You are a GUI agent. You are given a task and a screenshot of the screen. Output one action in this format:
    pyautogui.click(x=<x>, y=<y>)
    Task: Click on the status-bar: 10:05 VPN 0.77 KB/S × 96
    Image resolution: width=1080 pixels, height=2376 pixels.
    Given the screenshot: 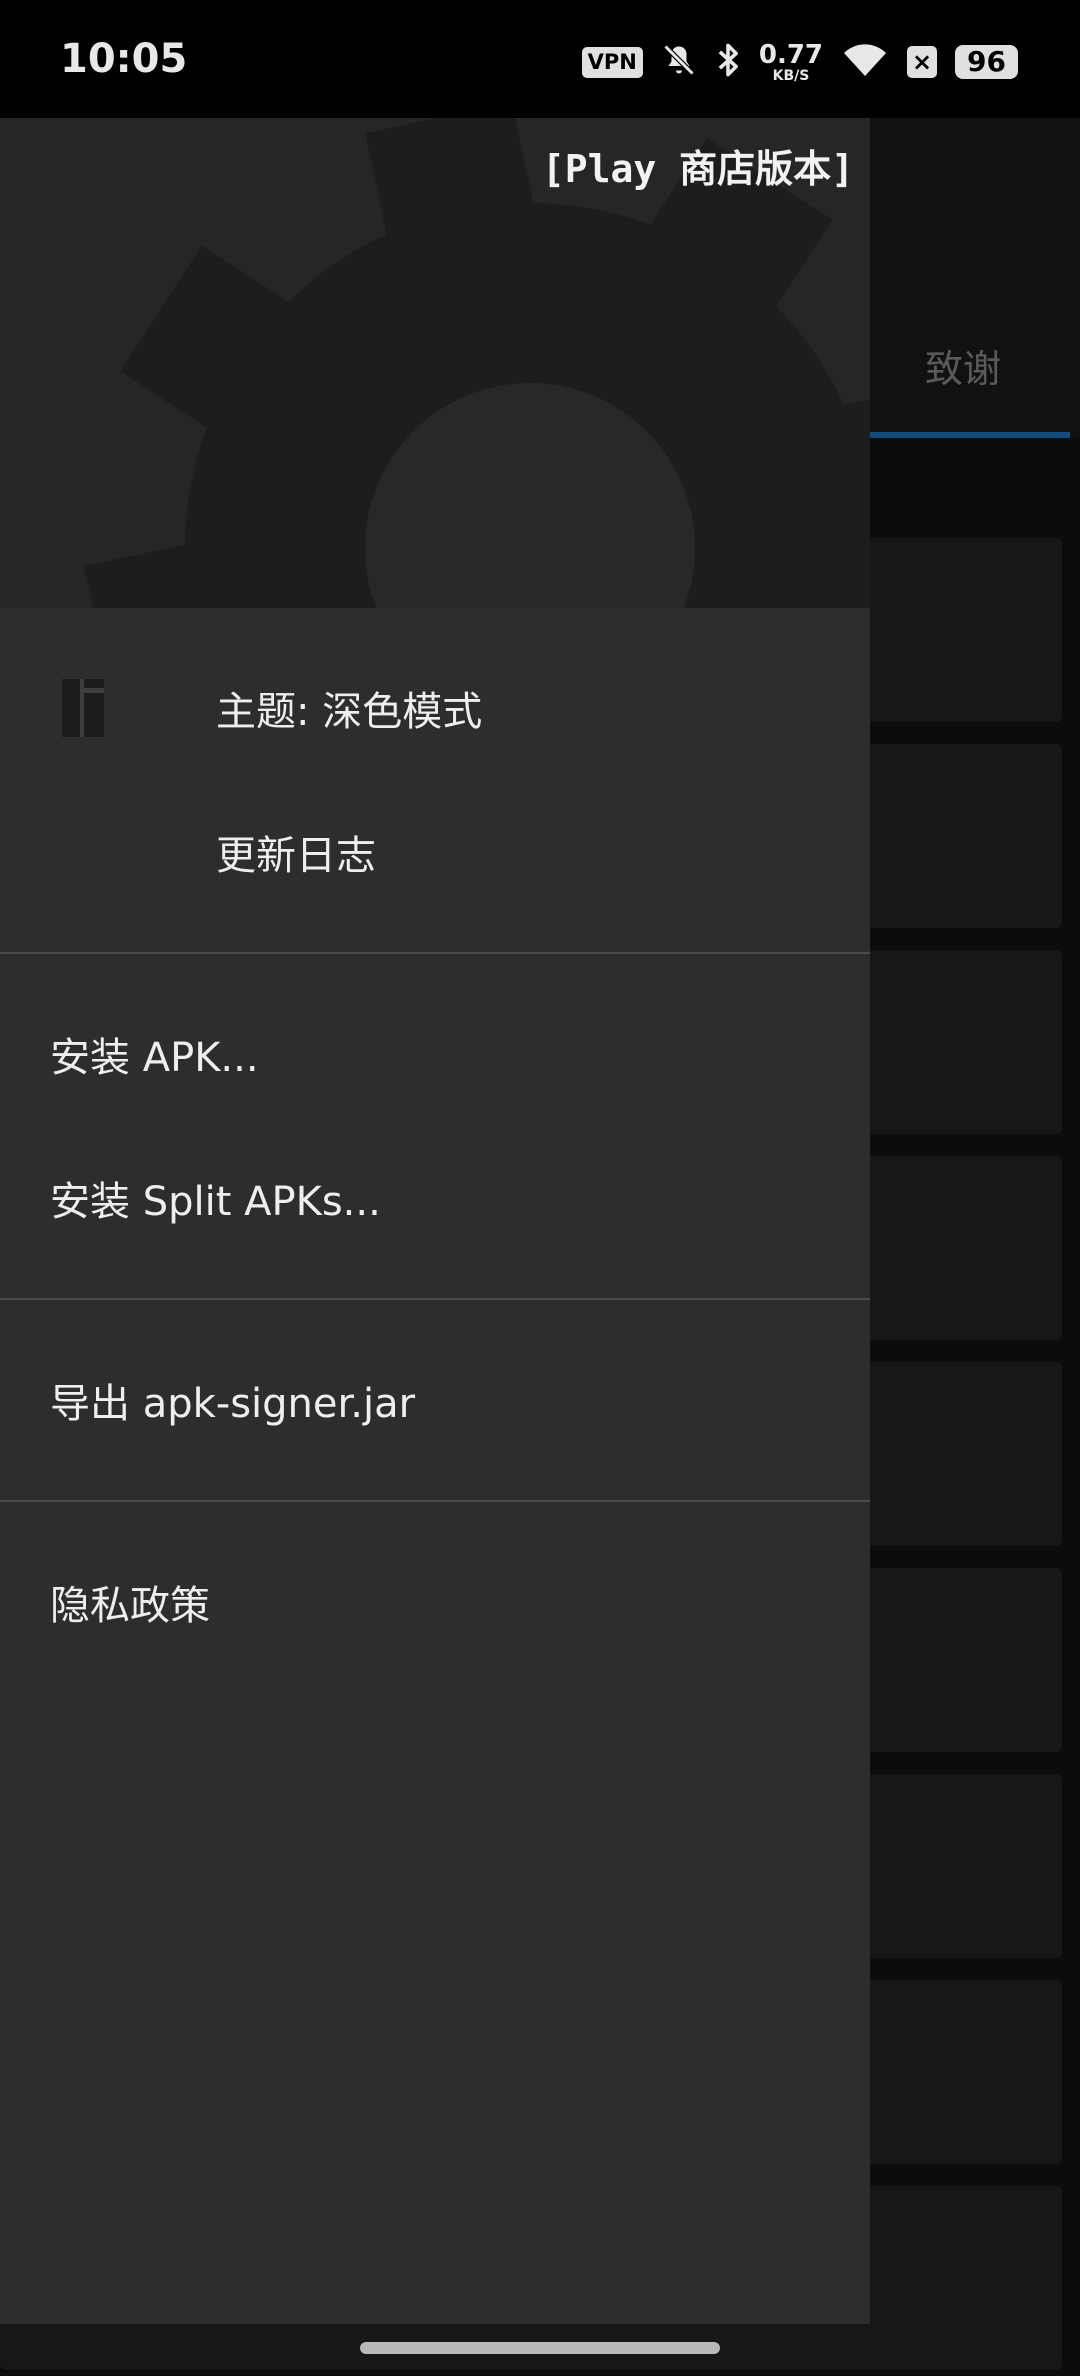 What is the action you would take?
    pyautogui.click(x=540, y=59)
    